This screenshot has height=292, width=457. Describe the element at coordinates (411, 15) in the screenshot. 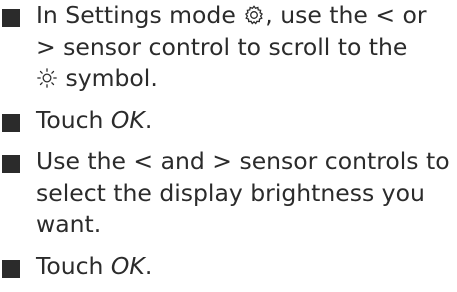

I see `step-text: or` at that location.